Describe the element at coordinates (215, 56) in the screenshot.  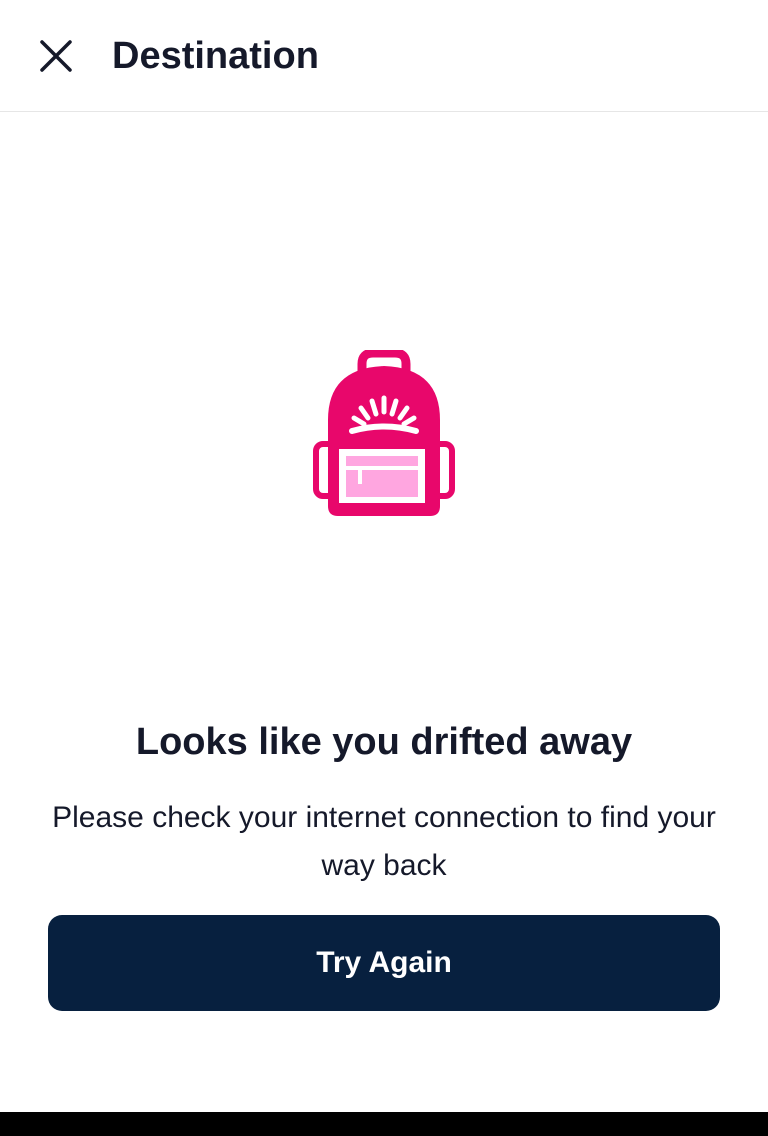
I see `page-title: Destination` at that location.